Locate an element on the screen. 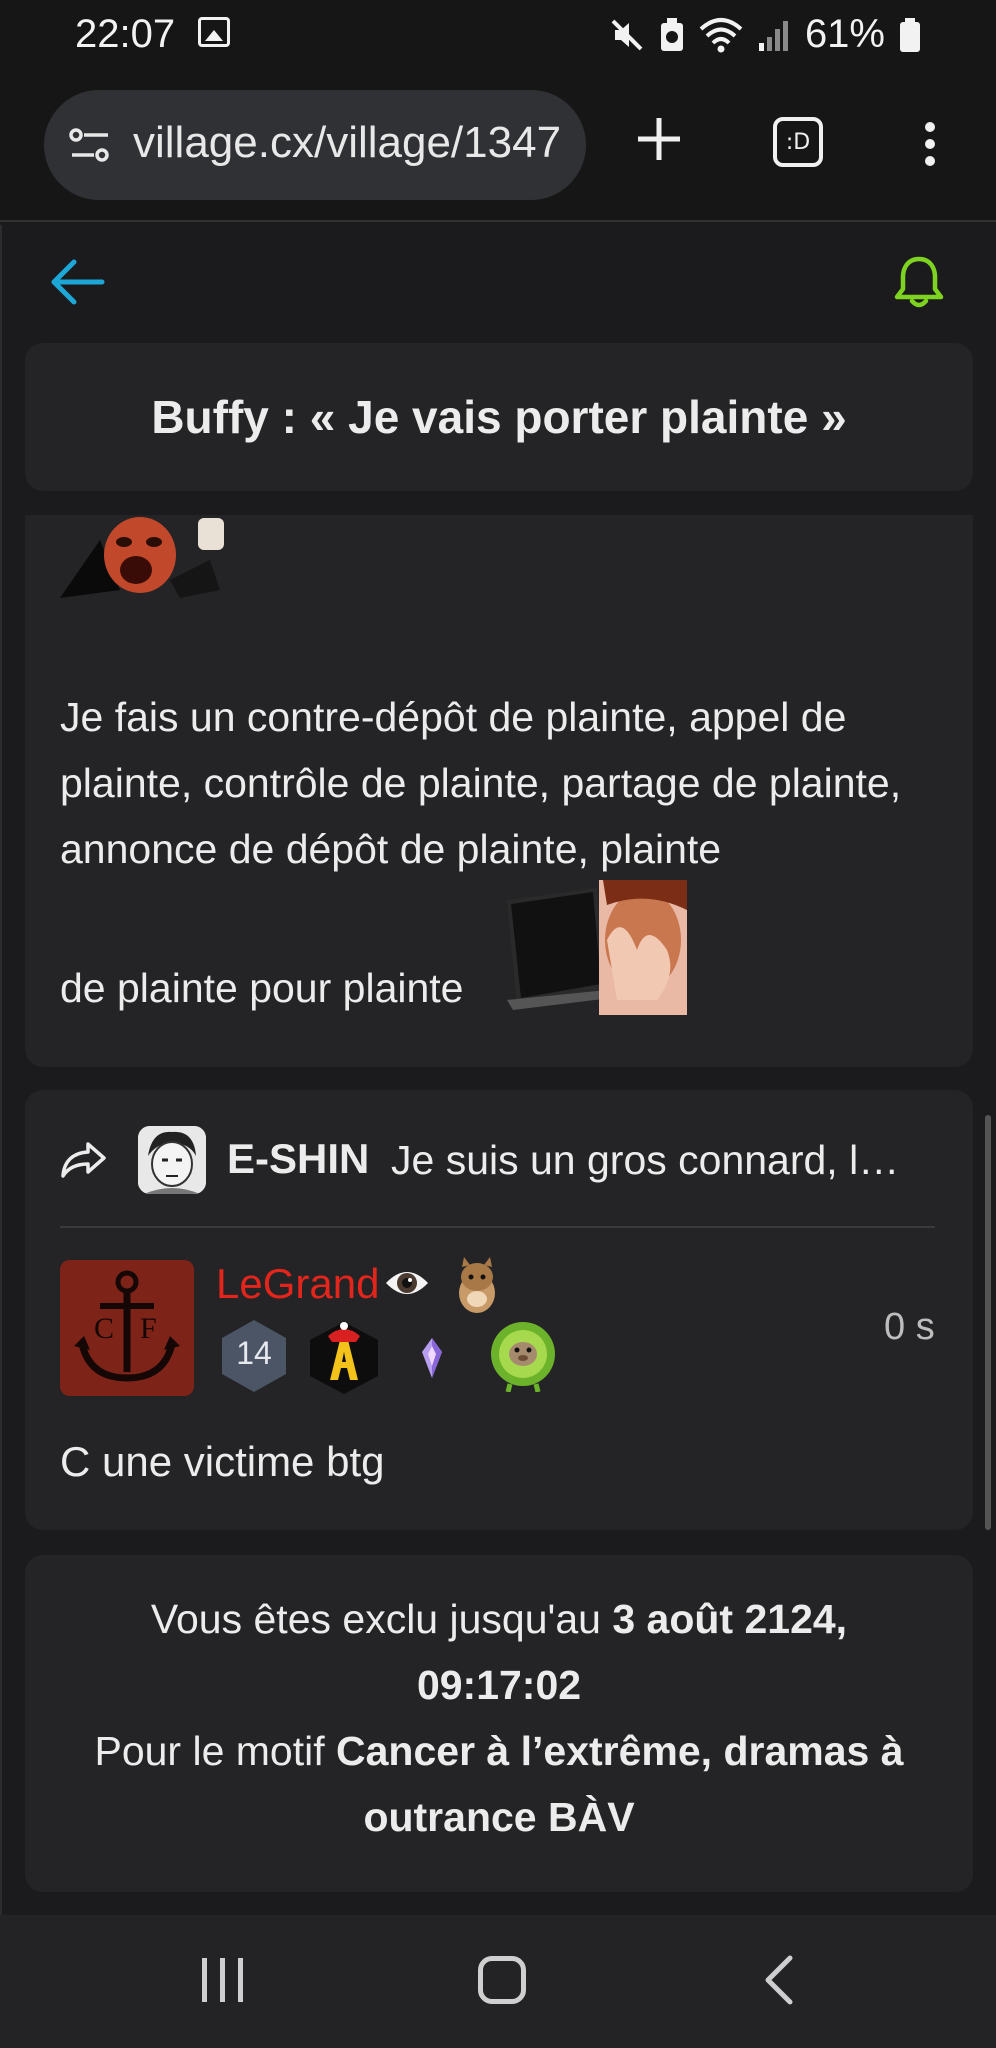 The width and height of the screenshot is (996, 2048). share-reply-icon is located at coordinates (83, 1160).